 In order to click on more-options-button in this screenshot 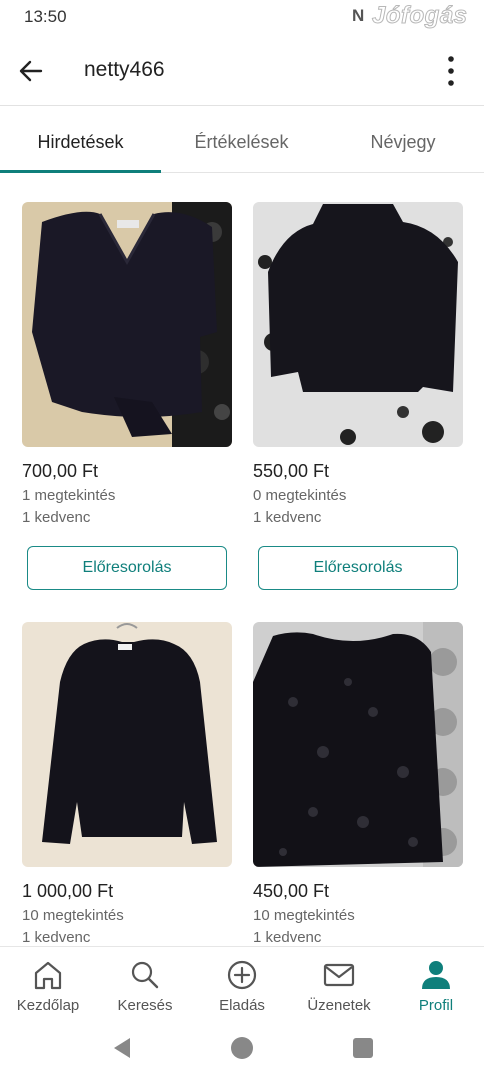, I will do `click(451, 71)`.